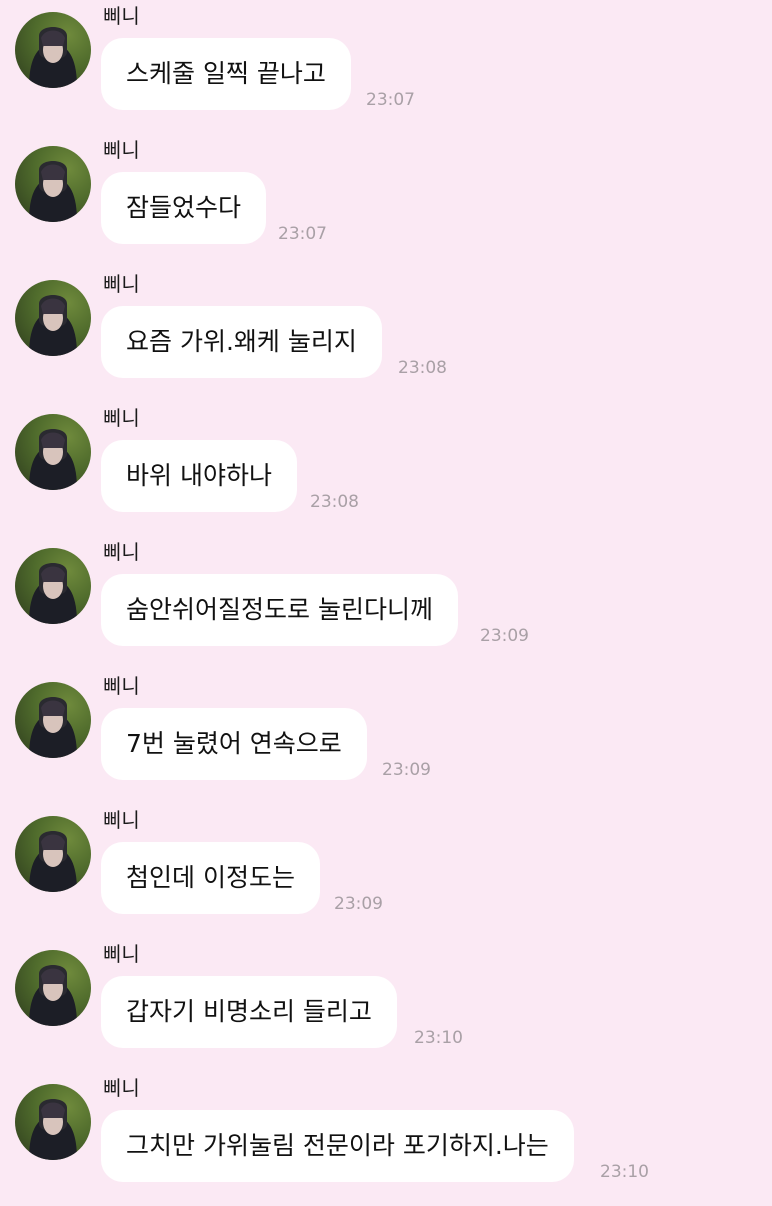 The height and width of the screenshot is (1206, 772). I want to click on message-bubble: 7번 눌렸어 연속으로, so click(234, 744).